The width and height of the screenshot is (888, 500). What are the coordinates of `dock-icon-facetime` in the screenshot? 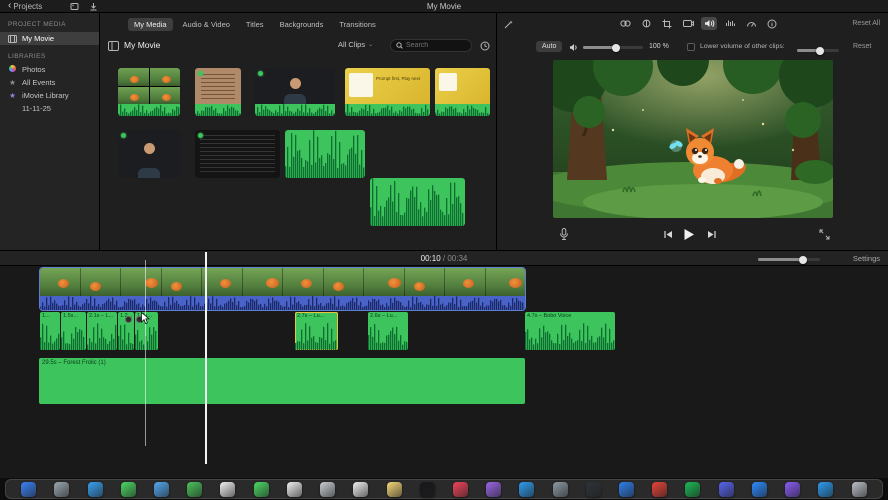 It's located at (261, 489).